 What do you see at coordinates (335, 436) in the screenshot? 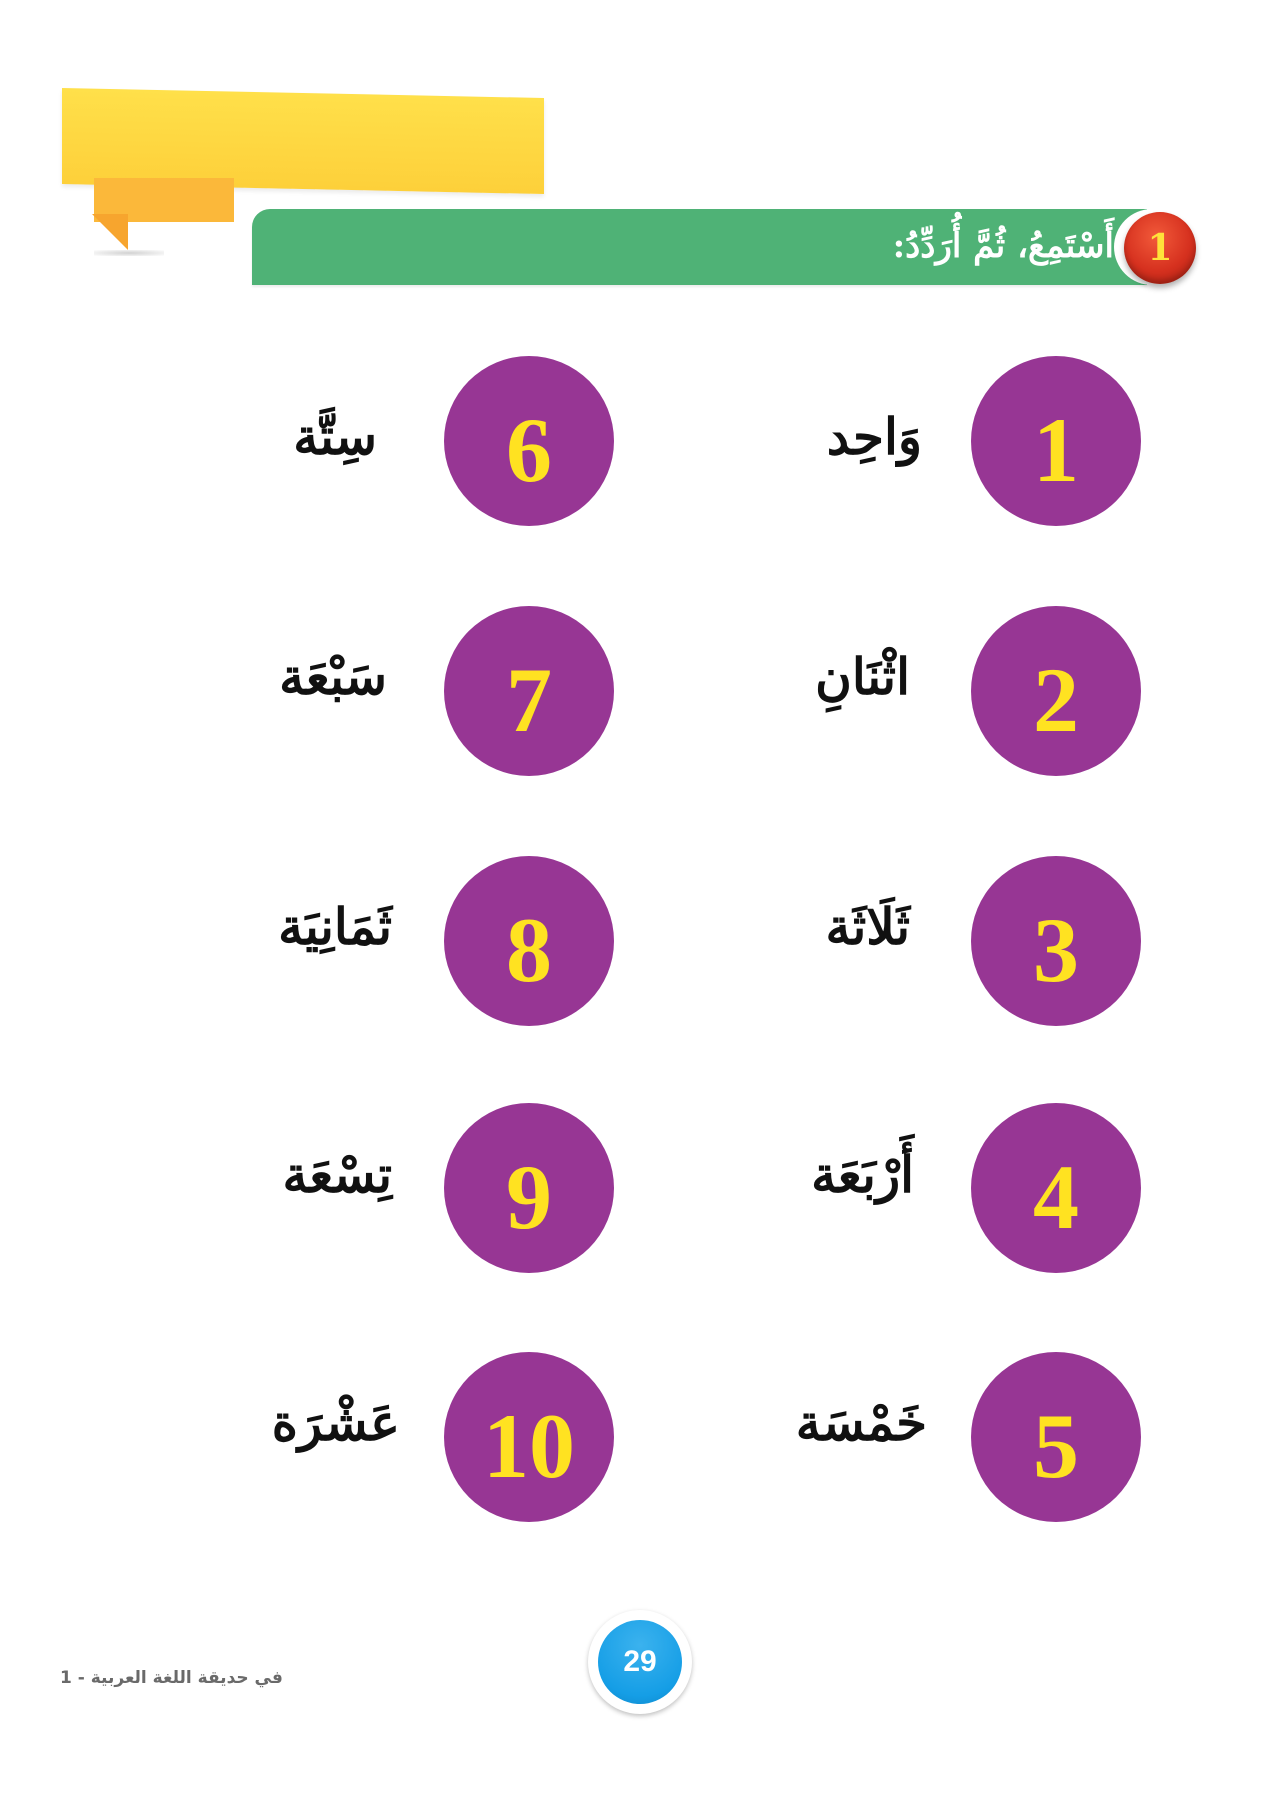
I see `number-word-6: سِتَّة` at bounding box center [335, 436].